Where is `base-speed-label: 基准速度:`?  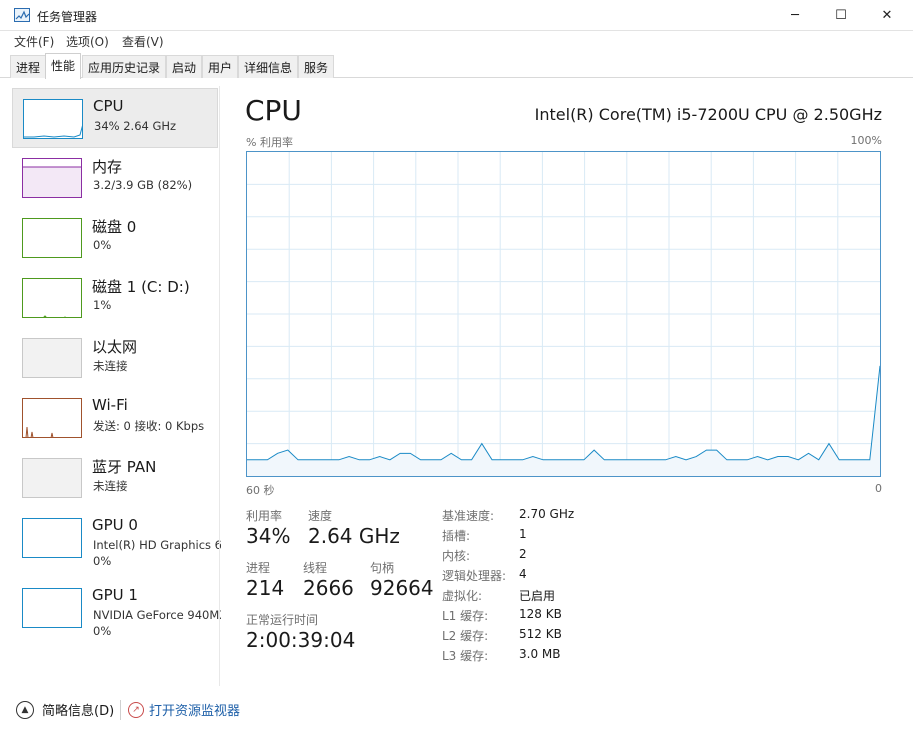 base-speed-label: 基准速度: is located at coordinates (468, 516).